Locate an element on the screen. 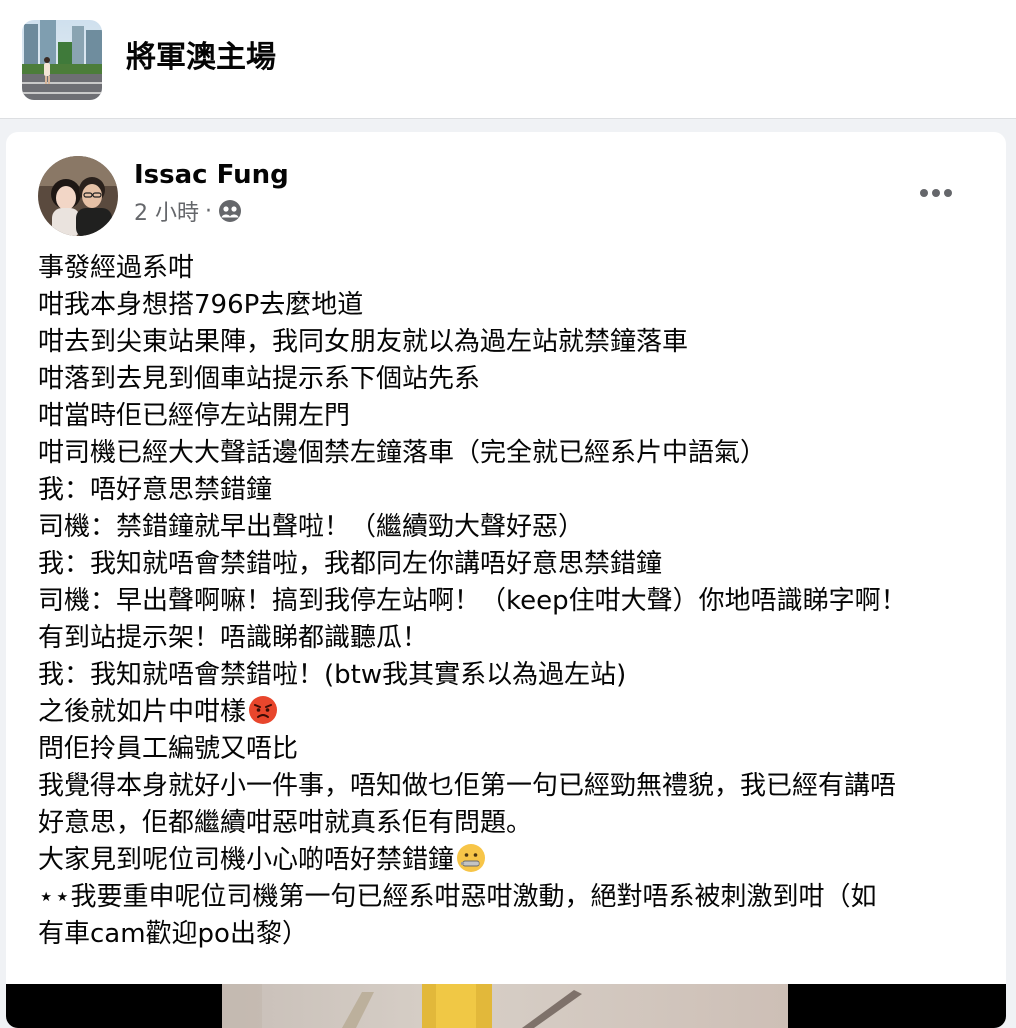  post-line: 咁去到尖東站果陣，我同女朋友就以為過左站就禁鐘落車 is located at coordinates (363, 342).